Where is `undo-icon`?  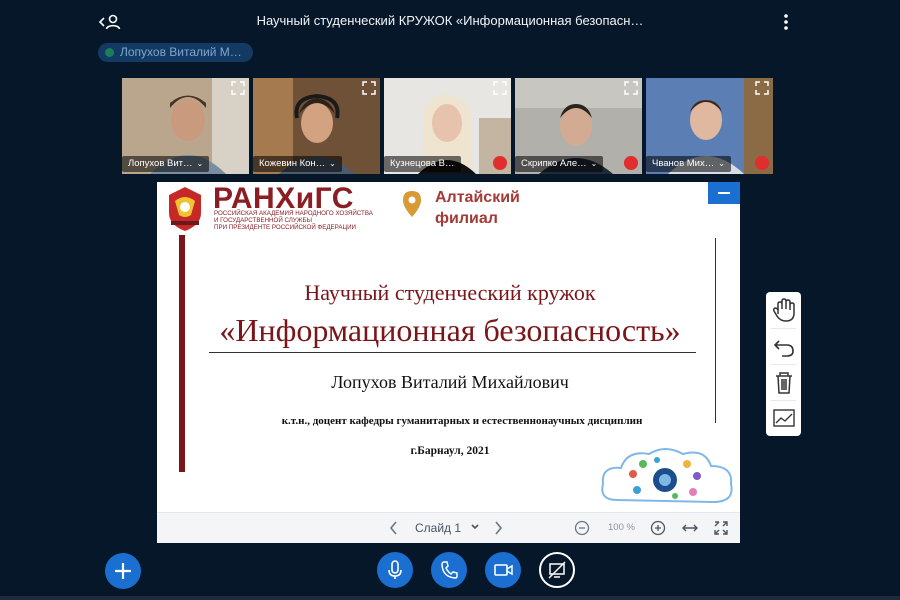
undo-icon is located at coordinates (783, 348).